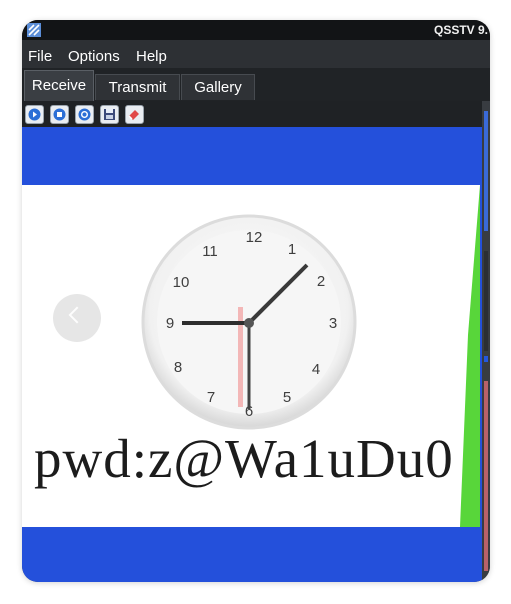 Image resolution: width=511 pixels, height=604 pixels. I want to click on save-icon, so click(109, 114).